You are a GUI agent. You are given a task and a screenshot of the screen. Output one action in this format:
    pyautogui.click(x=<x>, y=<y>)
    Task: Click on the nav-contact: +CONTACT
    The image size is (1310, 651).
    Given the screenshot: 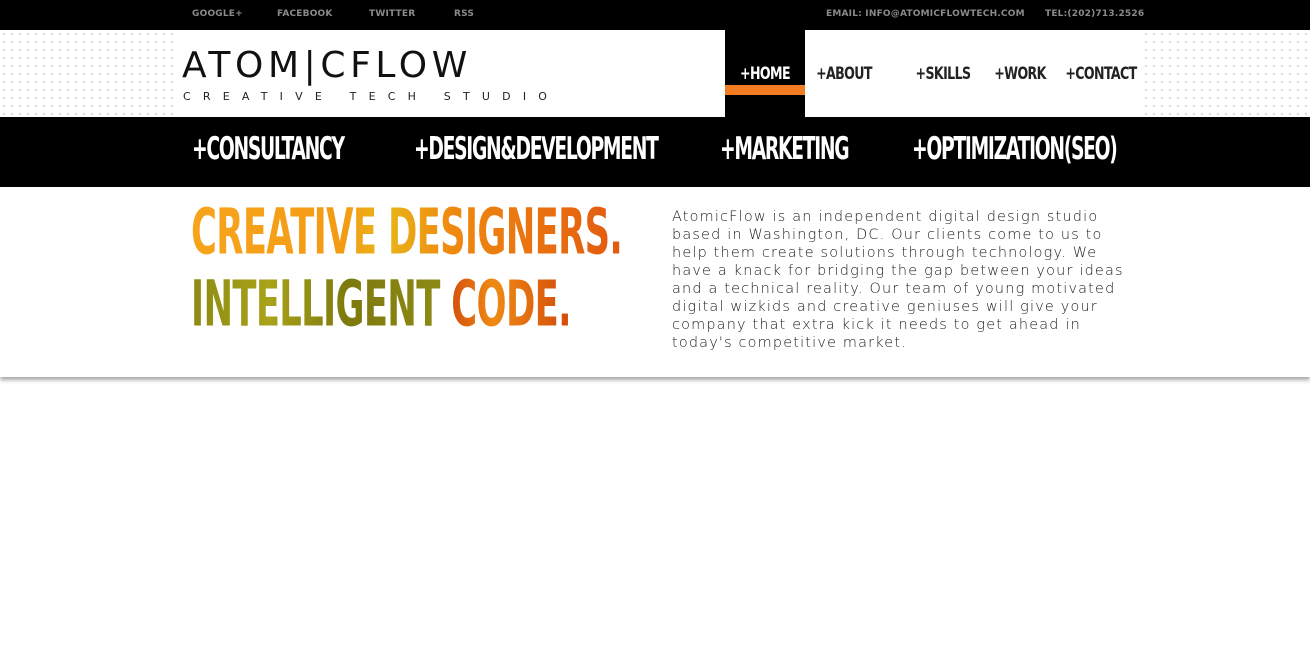 What is the action you would take?
    pyautogui.click(x=1101, y=73)
    